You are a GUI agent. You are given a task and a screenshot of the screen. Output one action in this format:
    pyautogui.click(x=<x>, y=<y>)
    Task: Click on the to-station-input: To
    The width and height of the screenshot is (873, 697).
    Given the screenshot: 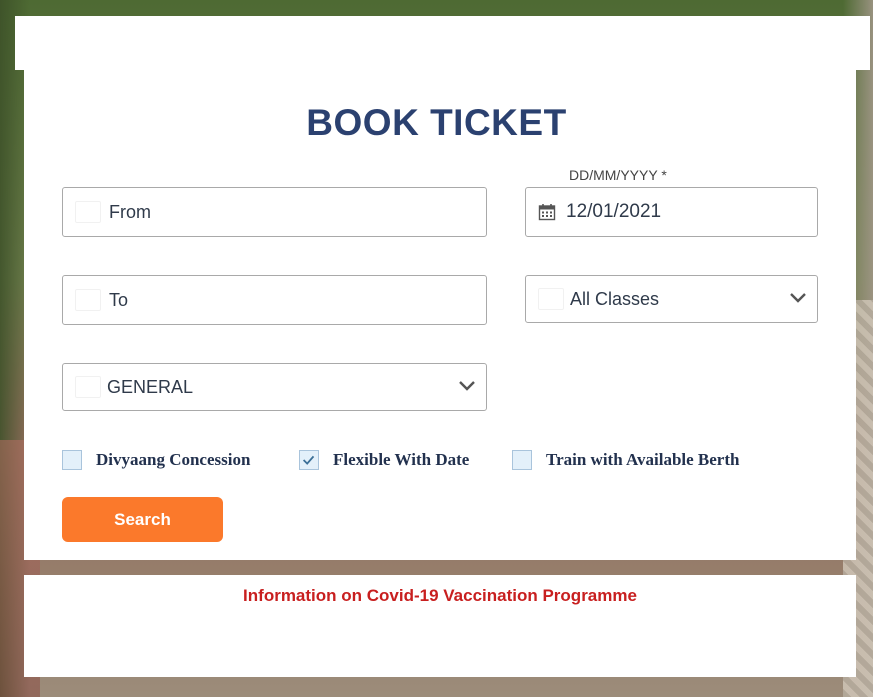 What is the action you would take?
    pyautogui.click(x=274, y=300)
    